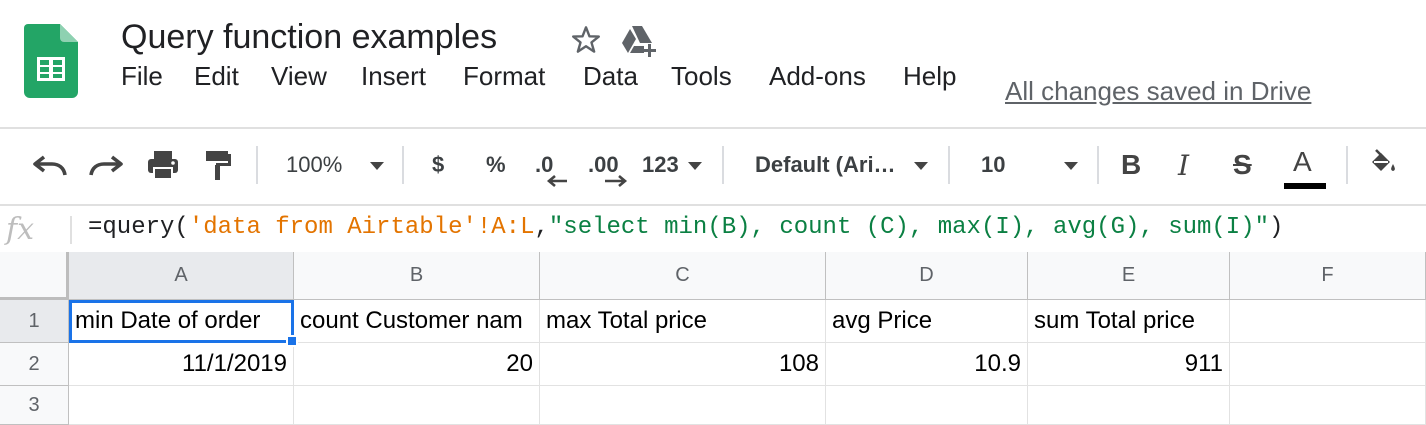 The height and width of the screenshot is (425, 1426). I want to click on percent-format-button: %, so click(496, 165).